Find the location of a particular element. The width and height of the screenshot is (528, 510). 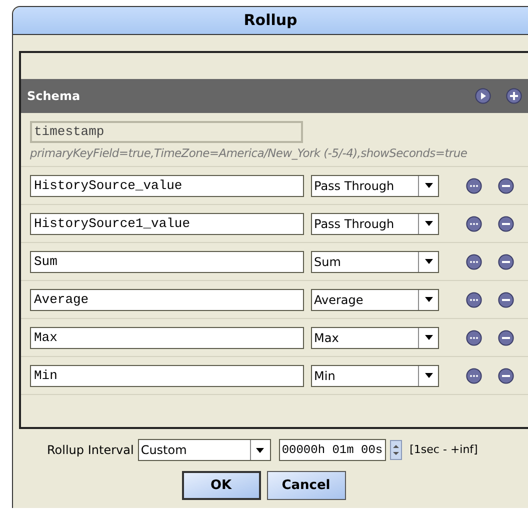

play-icon is located at coordinates (483, 96).